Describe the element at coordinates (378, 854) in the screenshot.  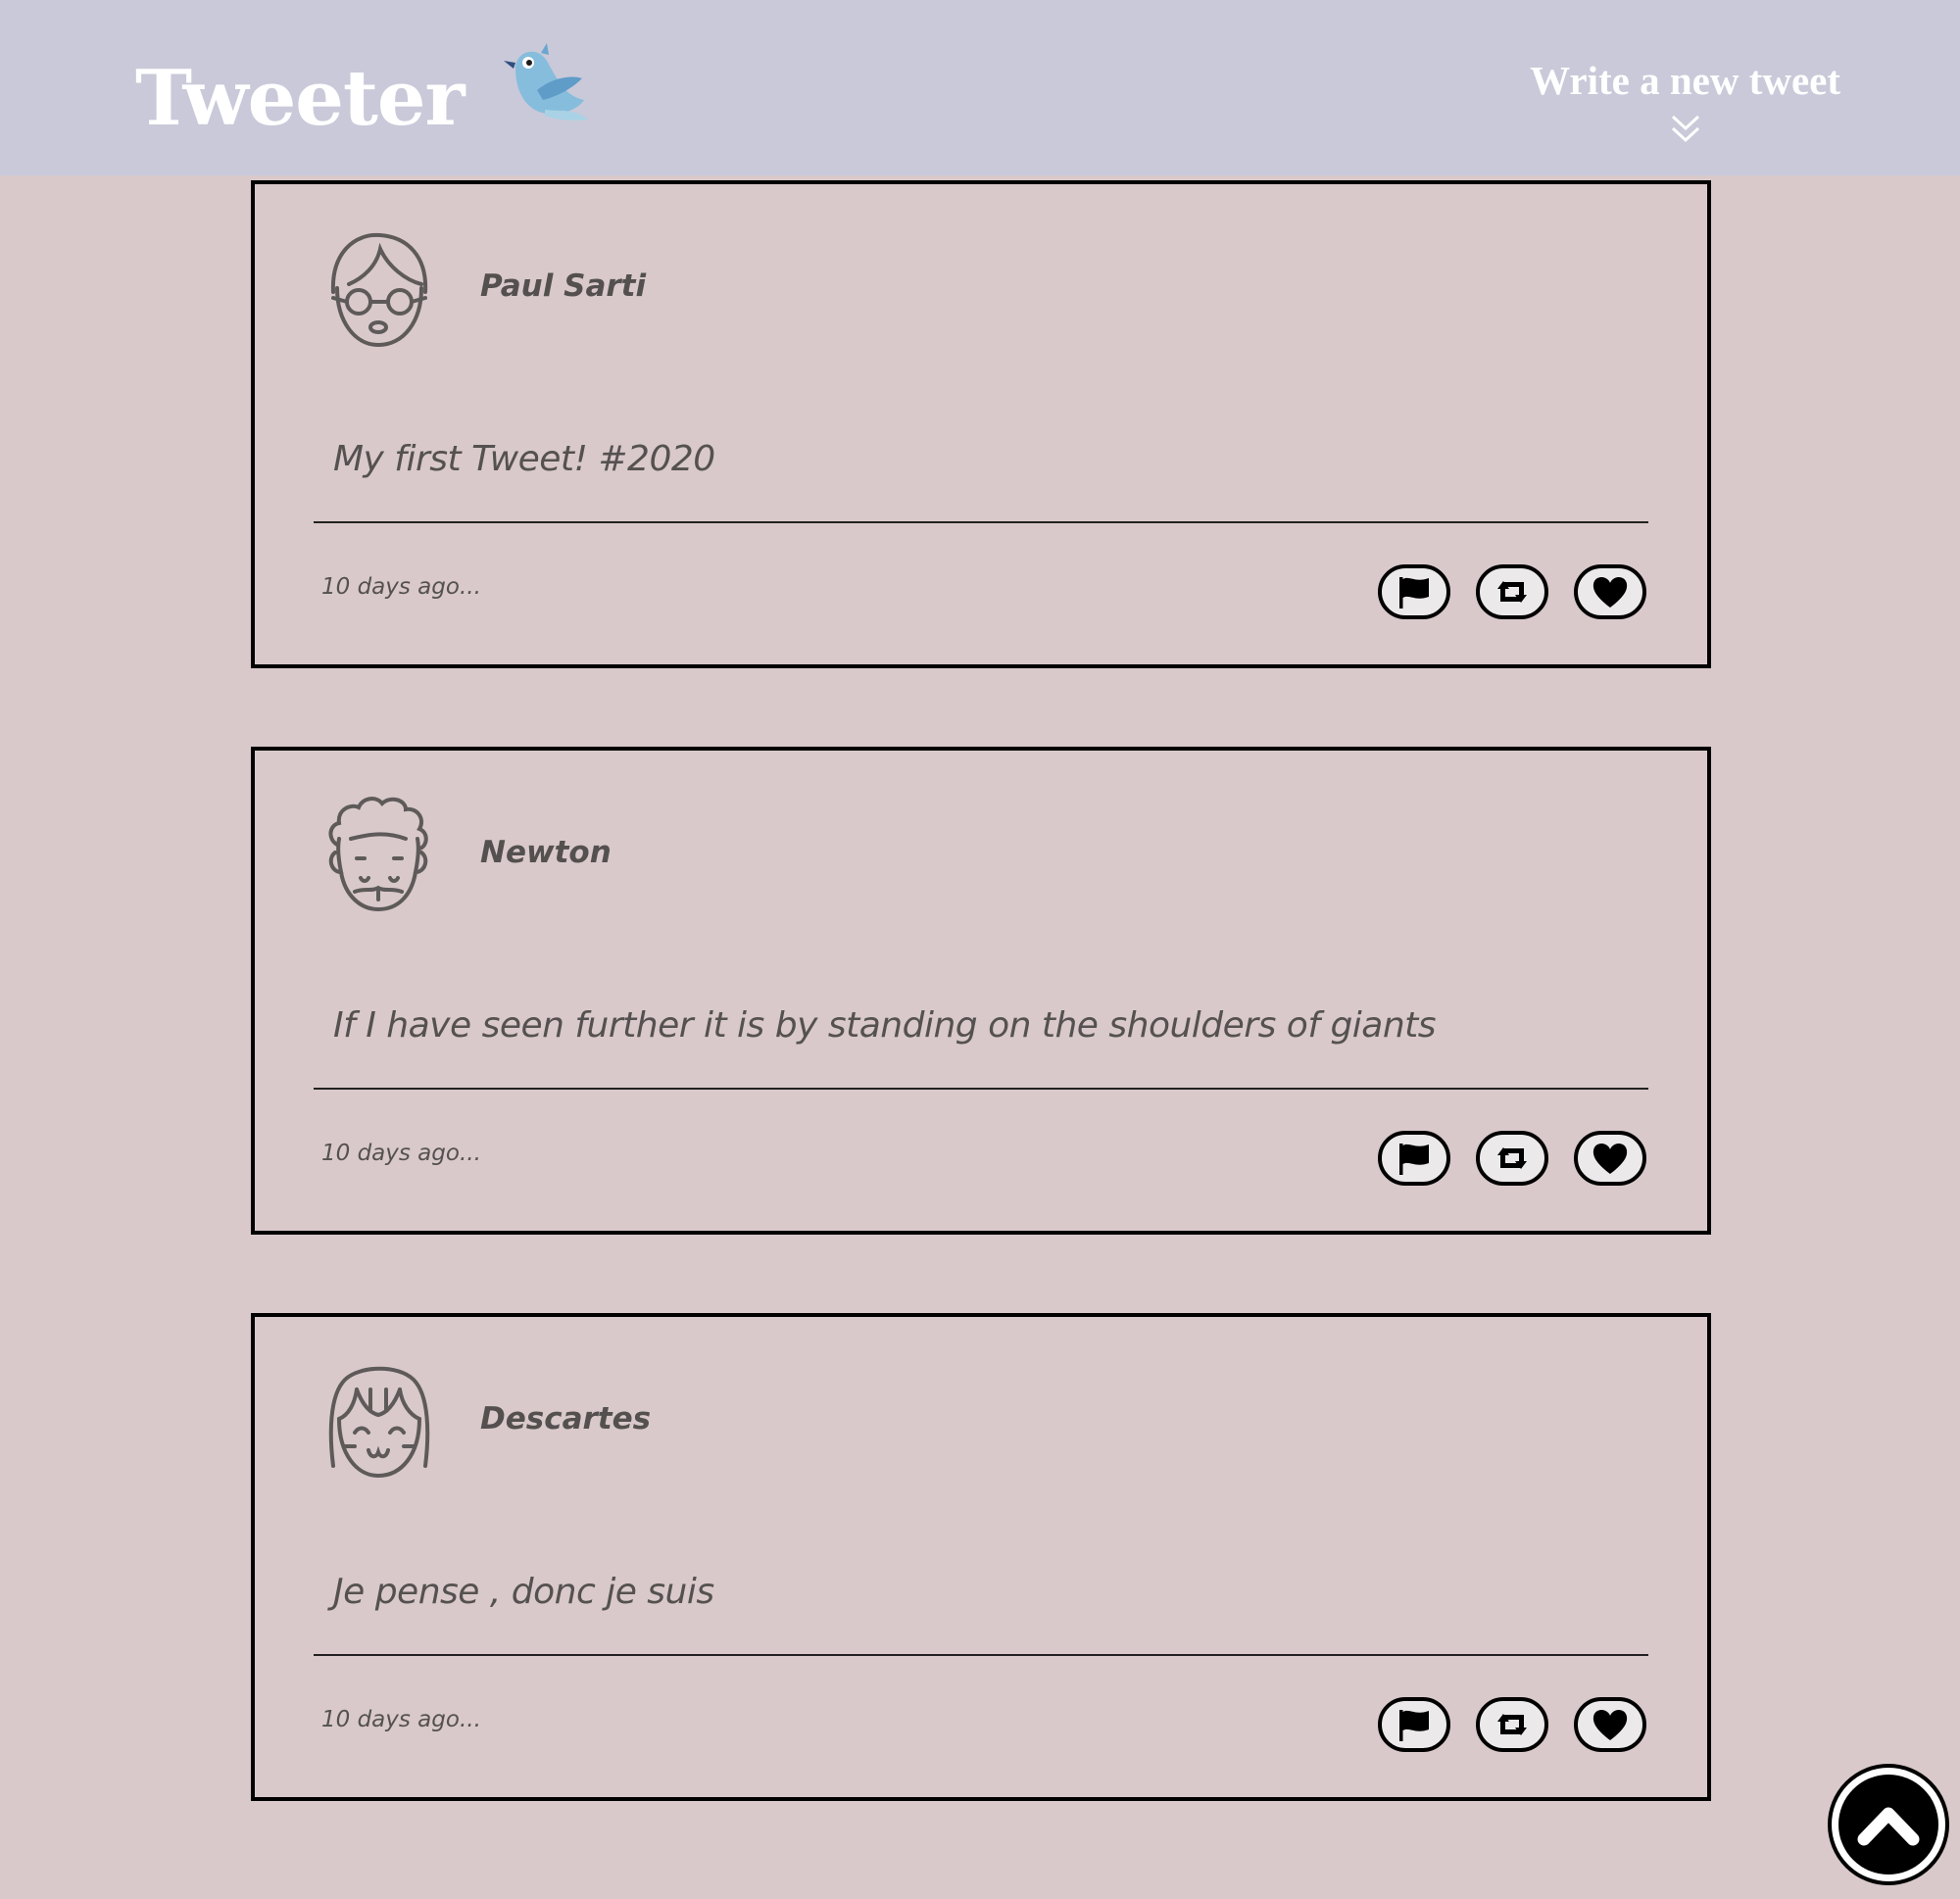
I see `face-curly-hair-avatar` at that location.